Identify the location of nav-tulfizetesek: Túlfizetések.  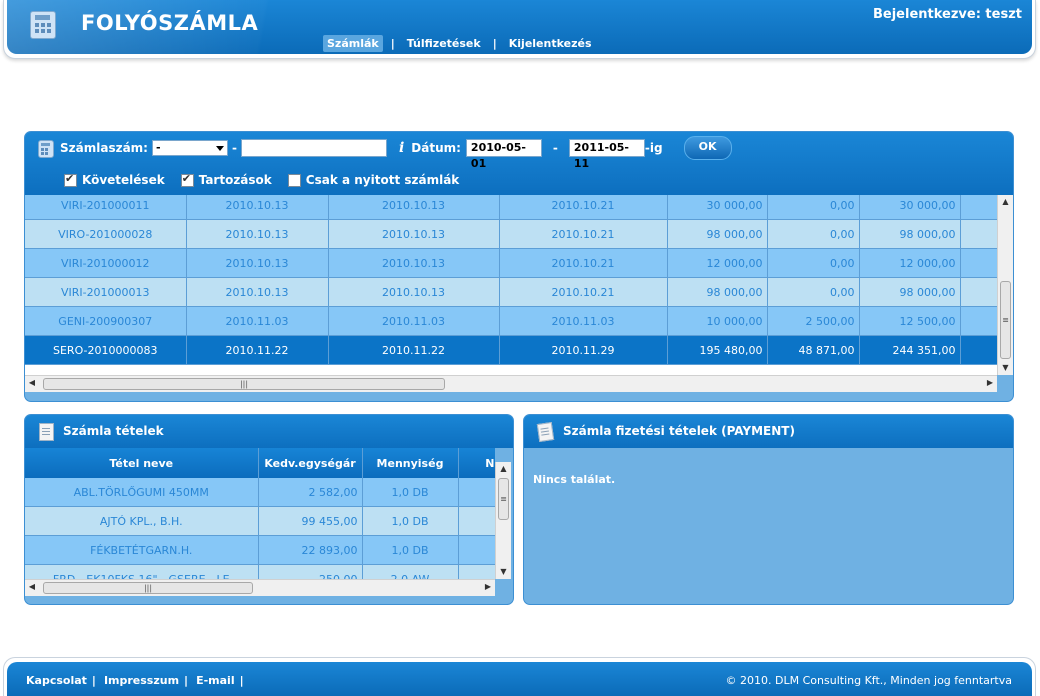
(444, 43).